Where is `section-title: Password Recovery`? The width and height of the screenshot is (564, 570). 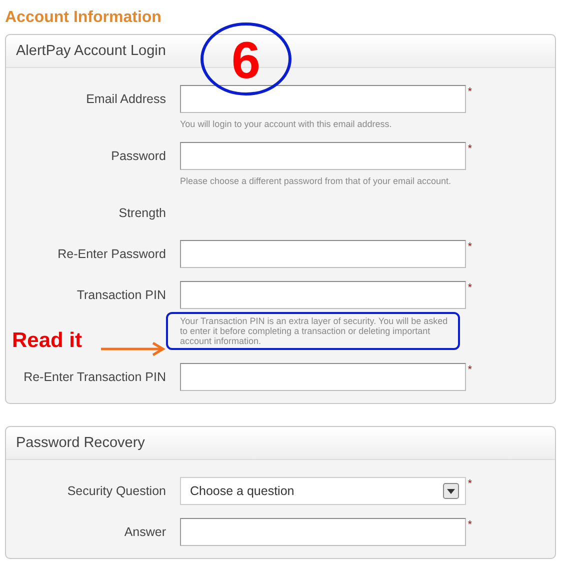 section-title: Password Recovery is located at coordinates (280, 443).